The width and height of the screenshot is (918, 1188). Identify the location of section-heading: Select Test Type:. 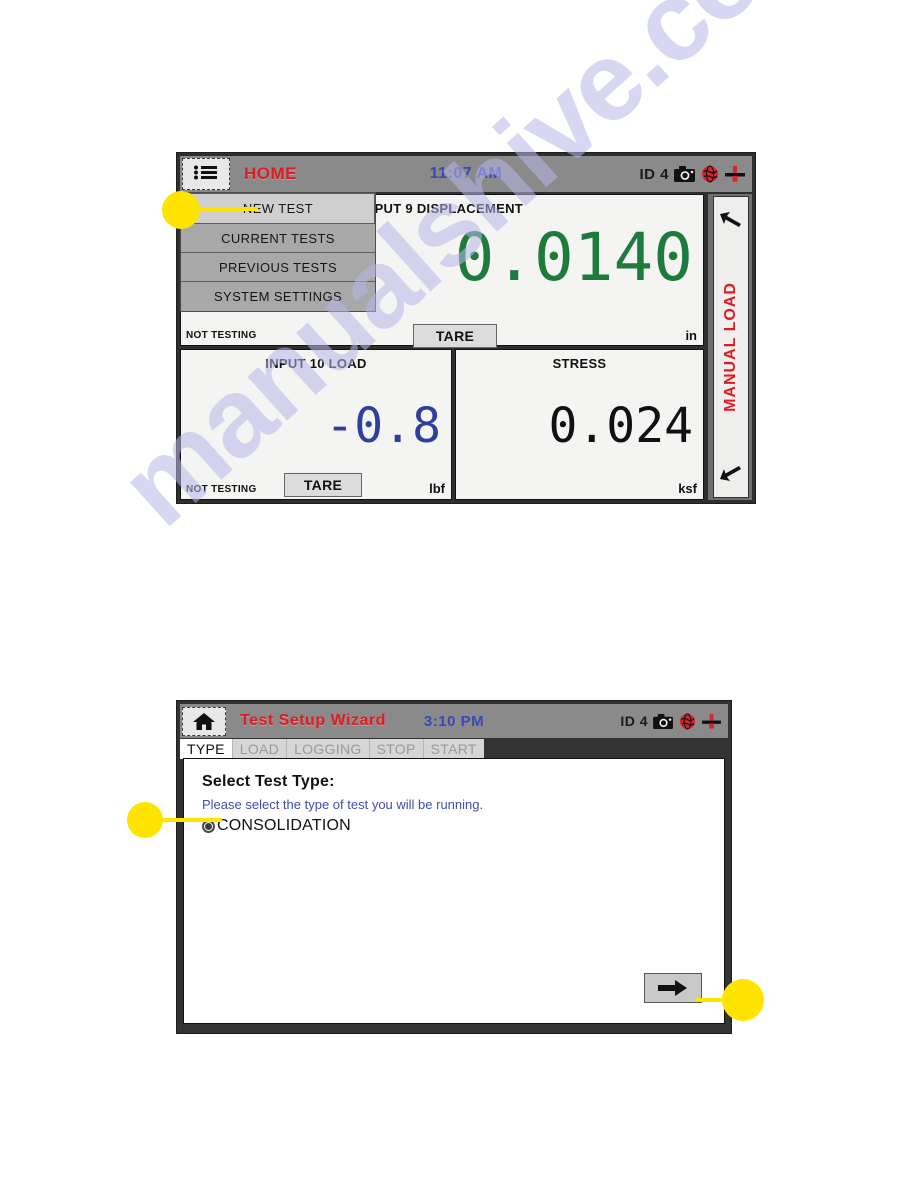
(268, 781).